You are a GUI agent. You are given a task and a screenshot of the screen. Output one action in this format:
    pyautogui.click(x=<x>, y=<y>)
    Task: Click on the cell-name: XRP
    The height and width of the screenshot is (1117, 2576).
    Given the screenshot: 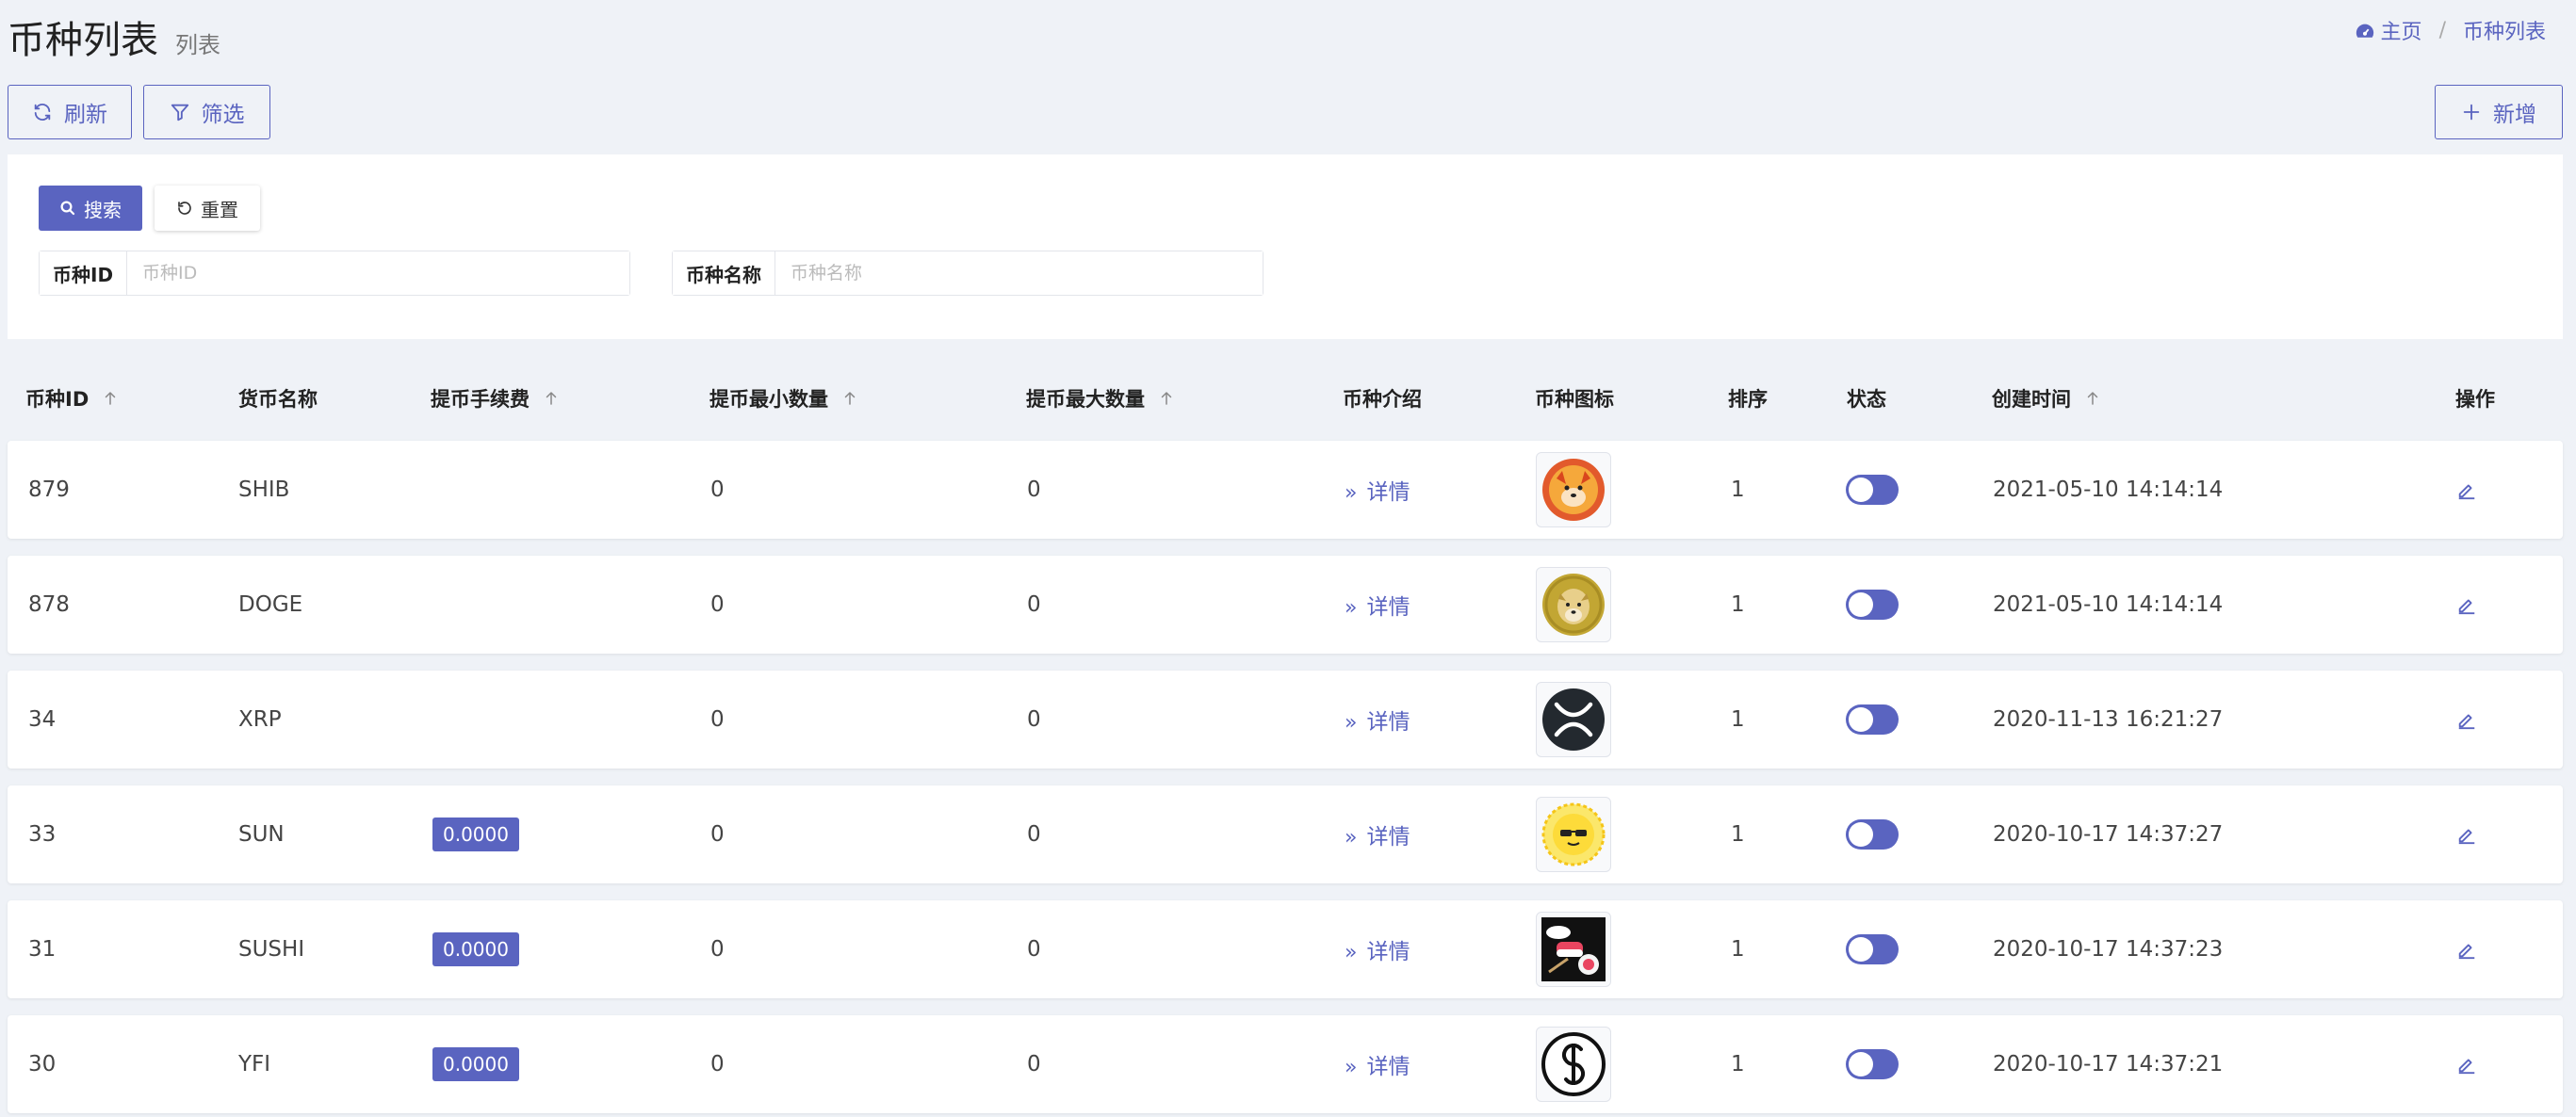 What is the action you would take?
    pyautogui.click(x=260, y=719)
    